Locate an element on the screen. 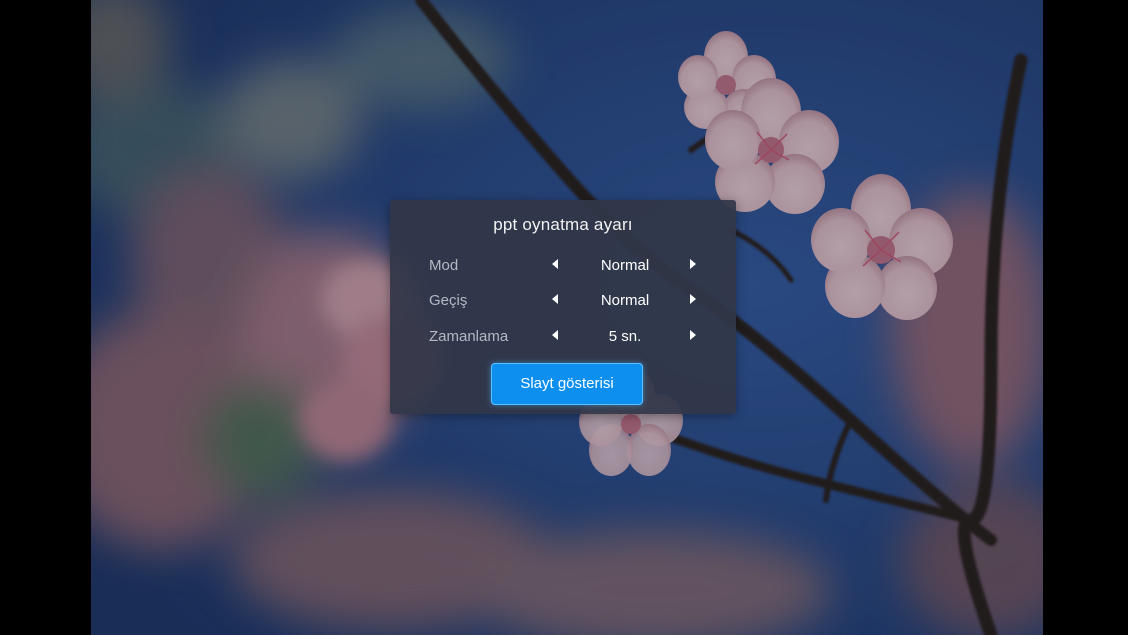 This screenshot has height=635, width=1128. setting-label: Mod is located at coordinates (444, 265).